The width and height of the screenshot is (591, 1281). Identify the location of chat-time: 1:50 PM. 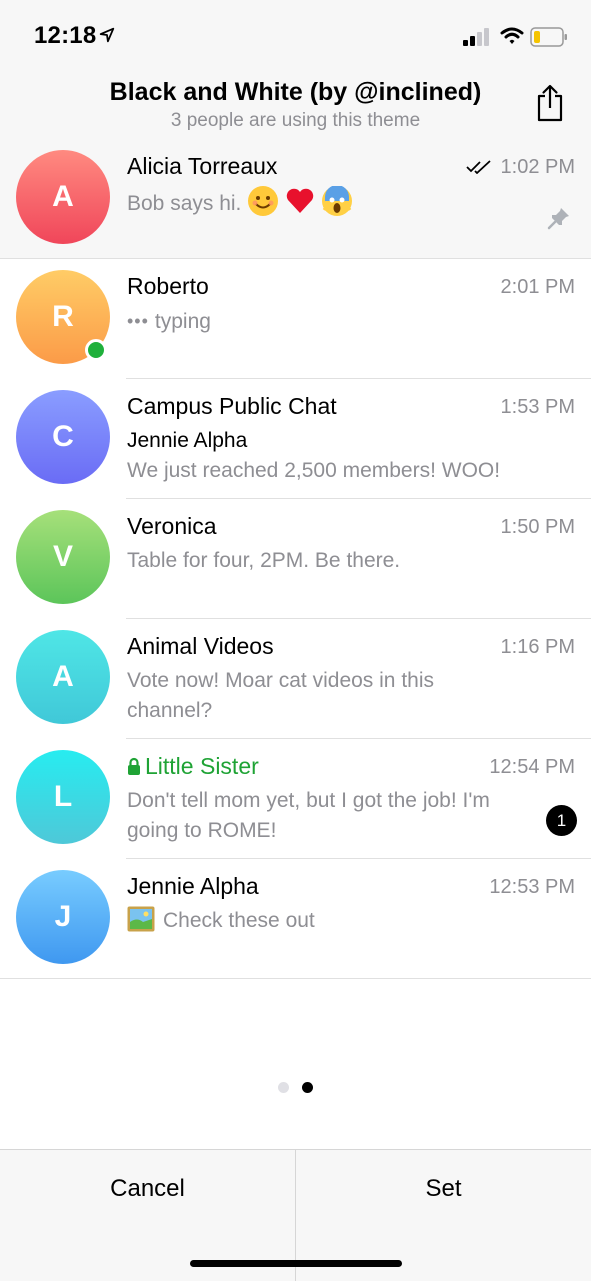
(537, 527).